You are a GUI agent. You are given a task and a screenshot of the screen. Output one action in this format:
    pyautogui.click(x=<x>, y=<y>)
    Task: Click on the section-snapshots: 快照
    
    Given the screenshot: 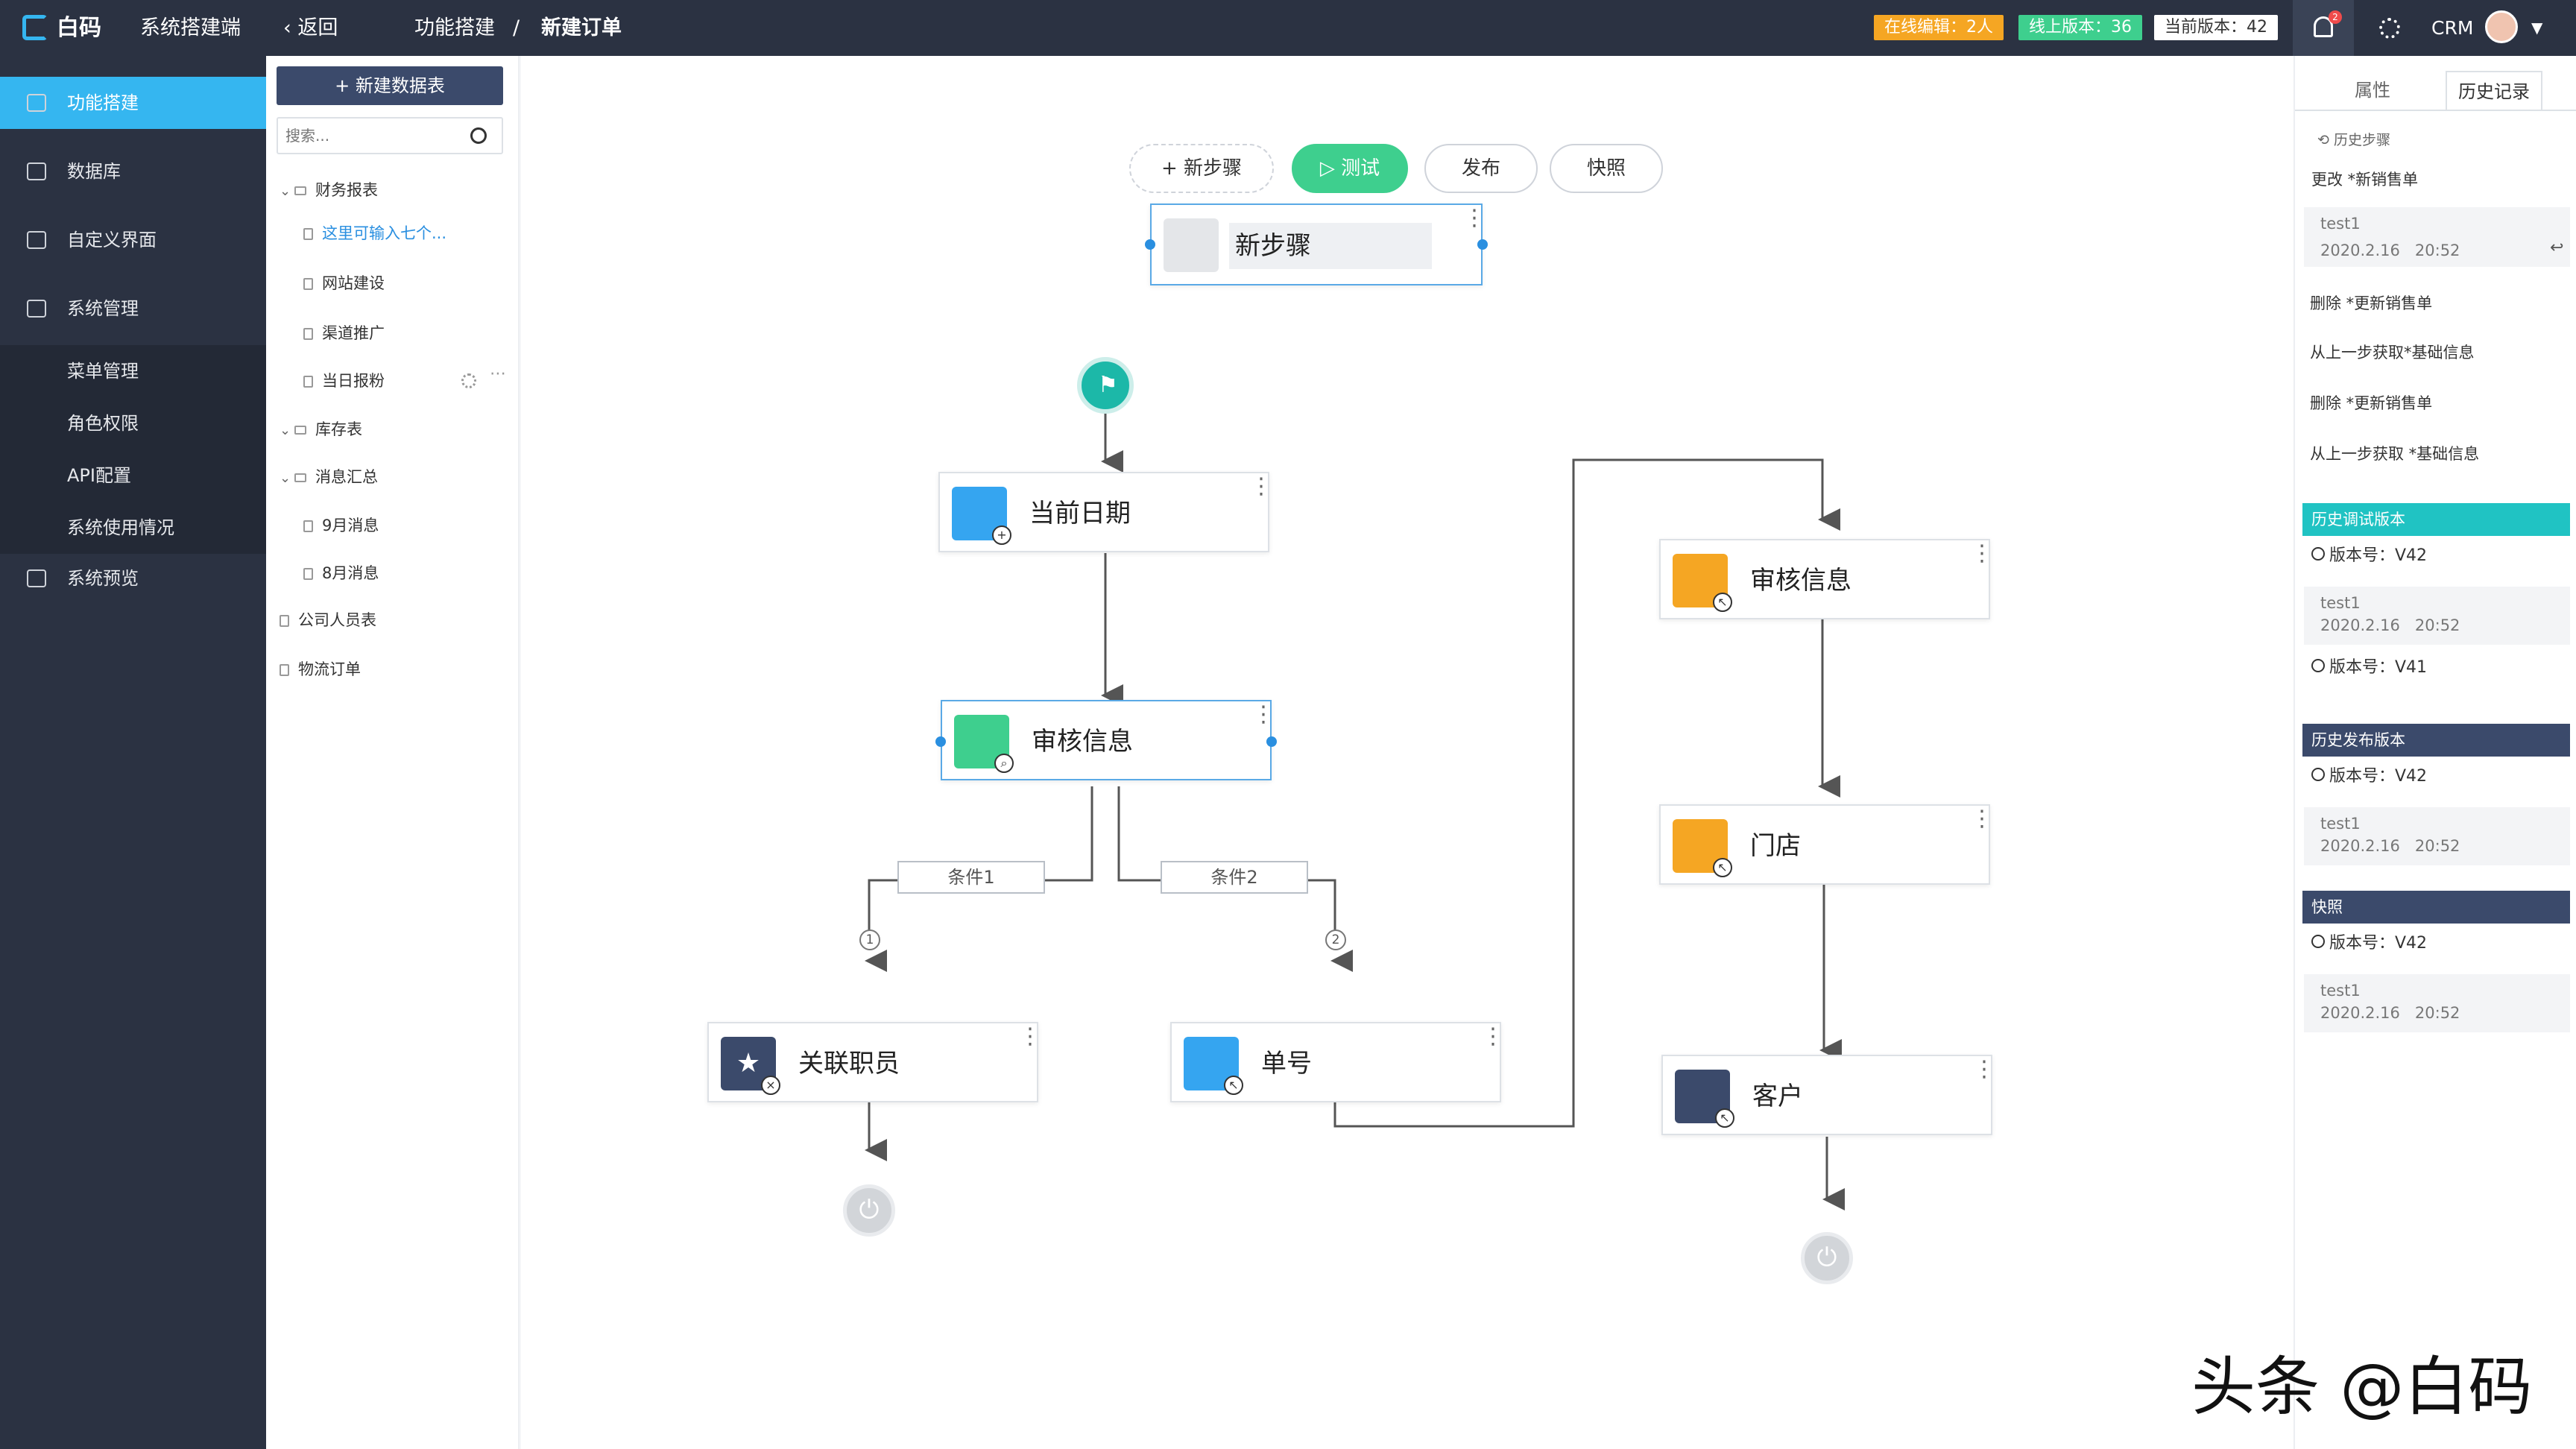 What is the action you would take?
    pyautogui.click(x=2436, y=907)
    